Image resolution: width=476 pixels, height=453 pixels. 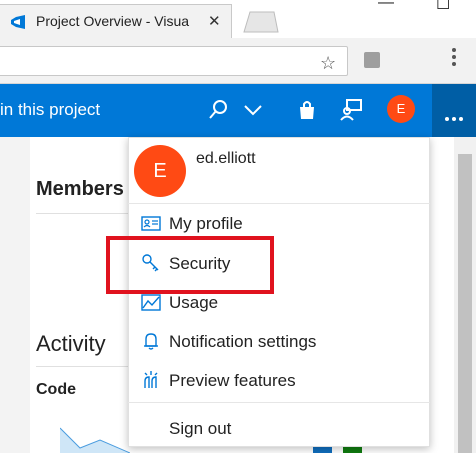 What do you see at coordinates (18, 22) in the screenshot?
I see `visual-studio-icon` at bounding box center [18, 22].